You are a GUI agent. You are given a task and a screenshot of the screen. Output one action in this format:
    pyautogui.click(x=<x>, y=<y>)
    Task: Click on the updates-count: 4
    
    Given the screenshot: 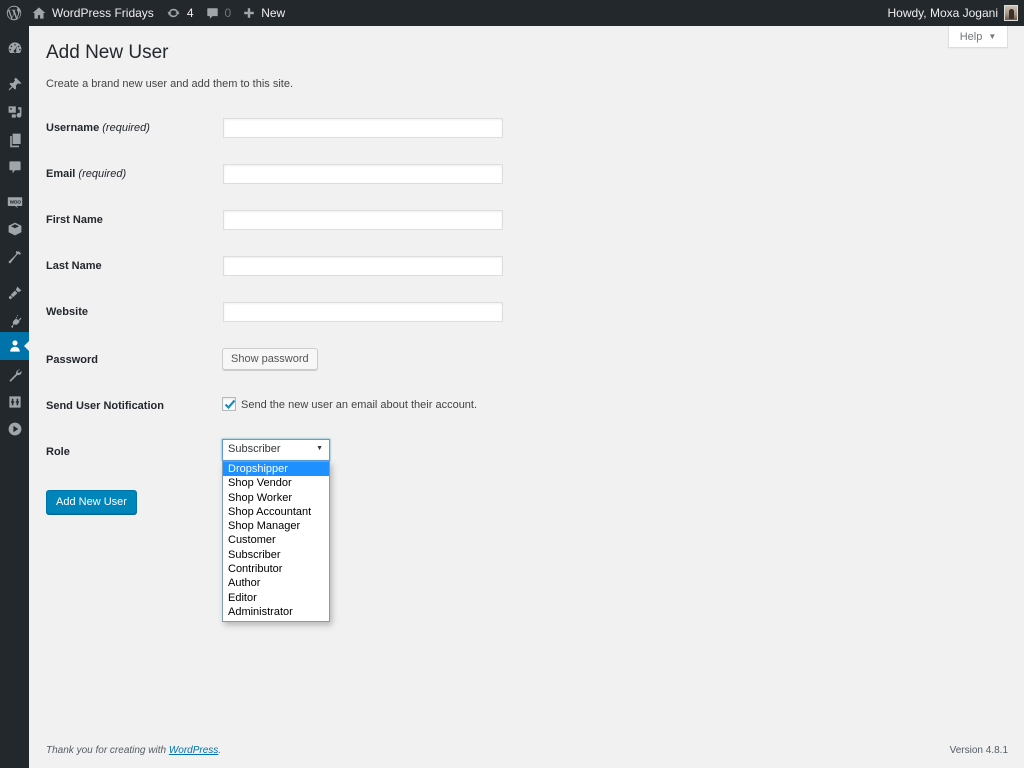 What is the action you would take?
    pyautogui.click(x=190, y=13)
    